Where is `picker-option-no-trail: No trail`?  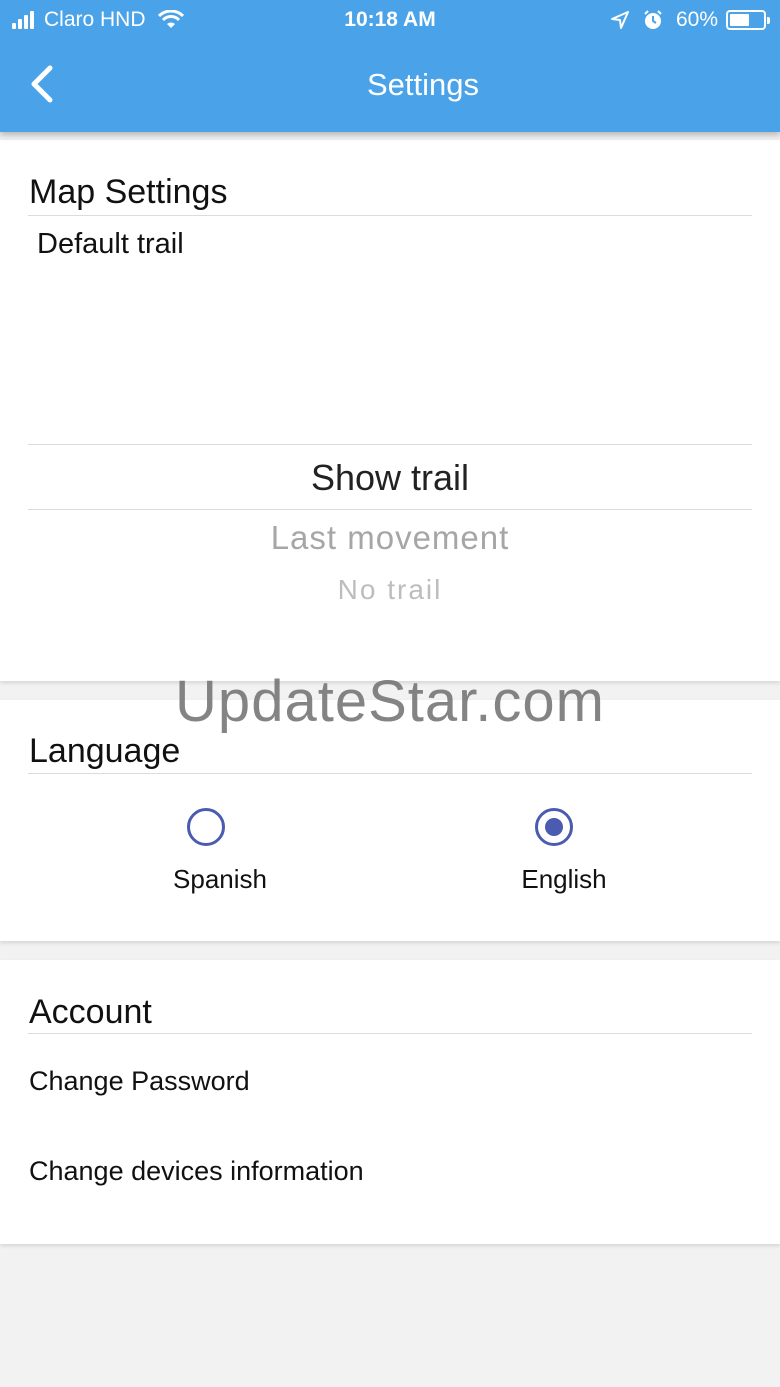 picker-option-no-trail: No trail is located at coordinates (390, 590).